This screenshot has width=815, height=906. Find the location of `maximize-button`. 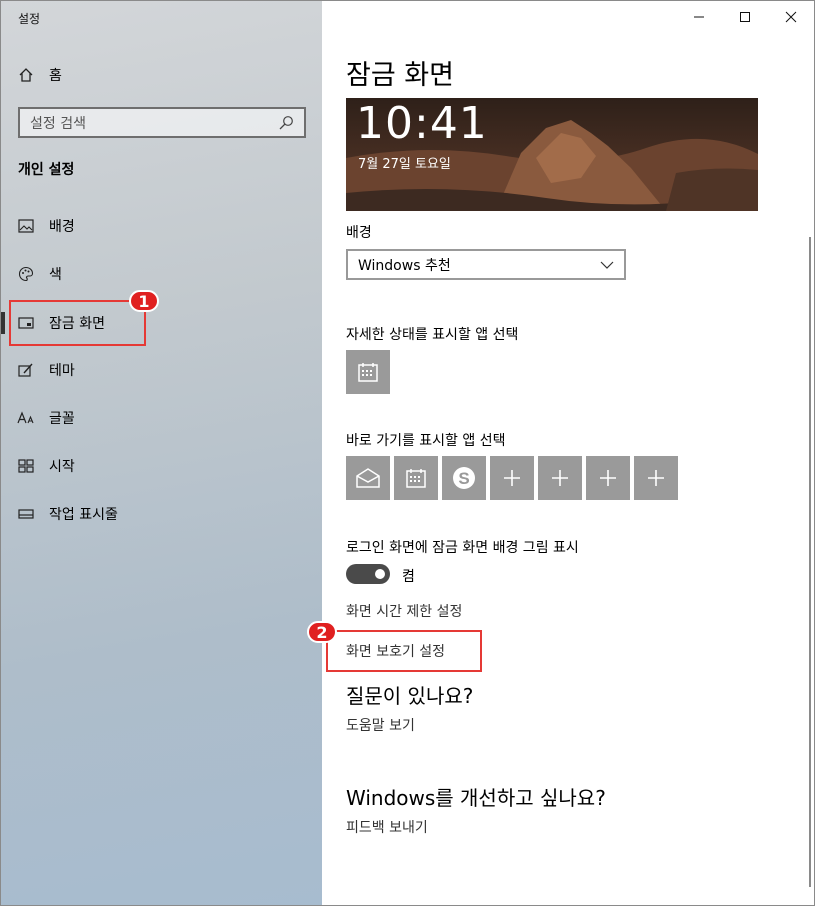

maximize-button is located at coordinates (745, 17).